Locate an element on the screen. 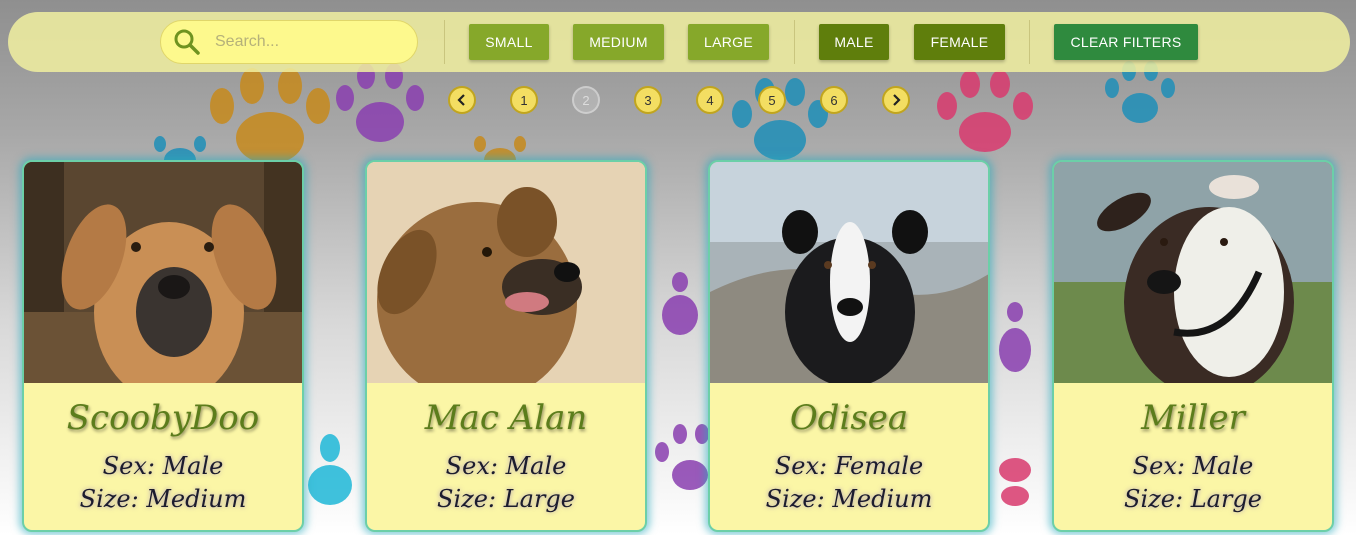 This screenshot has width=1356, height=535. filter-medium-button: MEDIUM is located at coordinates (618, 42).